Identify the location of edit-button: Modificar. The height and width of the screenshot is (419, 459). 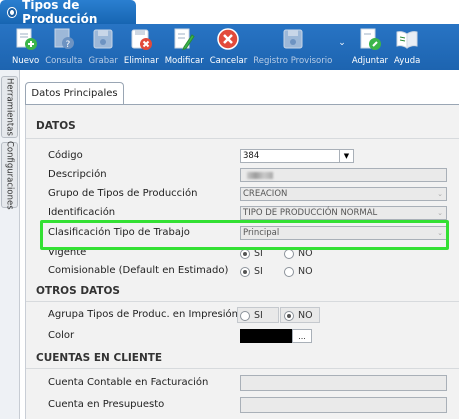
(184, 47).